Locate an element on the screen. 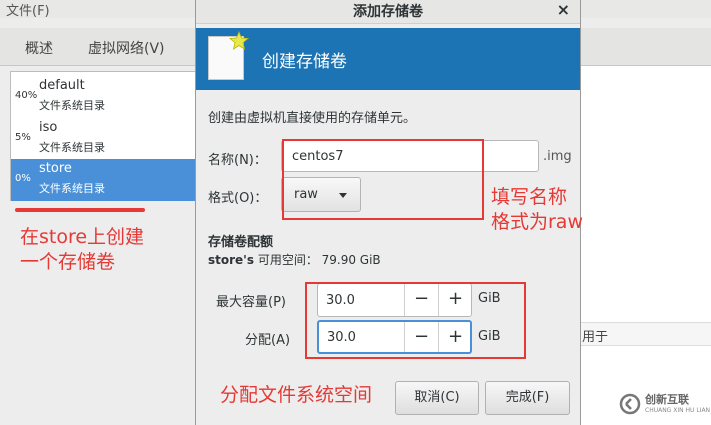  new-volume-icon is located at coordinates (228, 55).